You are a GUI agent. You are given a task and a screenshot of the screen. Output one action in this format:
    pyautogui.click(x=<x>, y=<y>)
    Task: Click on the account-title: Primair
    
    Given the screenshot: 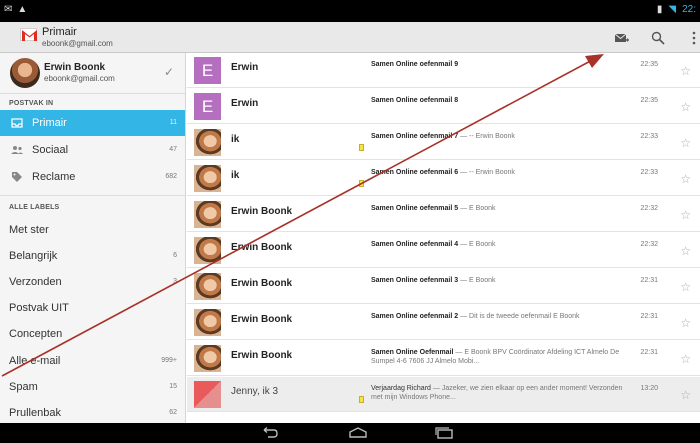 What is the action you would take?
    pyautogui.click(x=59, y=32)
    